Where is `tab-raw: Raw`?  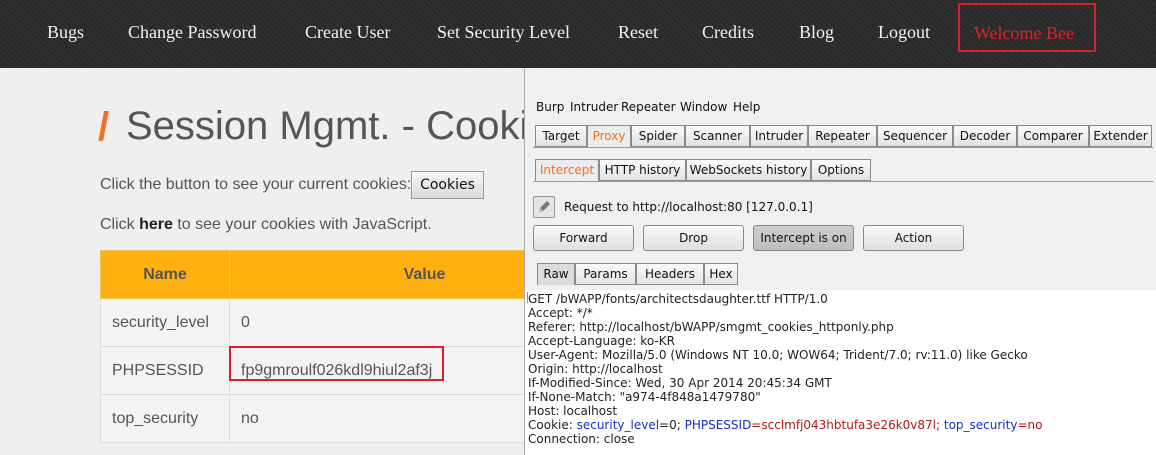 tab-raw: Raw is located at coordinates (556, 274).